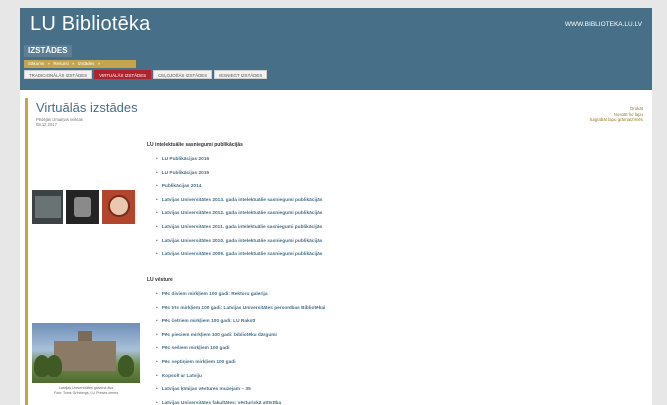 Image resolution: width=667 pixels, height=405 pixels. What do you see at coordinates (240, 363) in the screenshot?
I see `list-item: Pēc septiņiem mirkļiem 100 gadi` at bounding box center [240, 363].